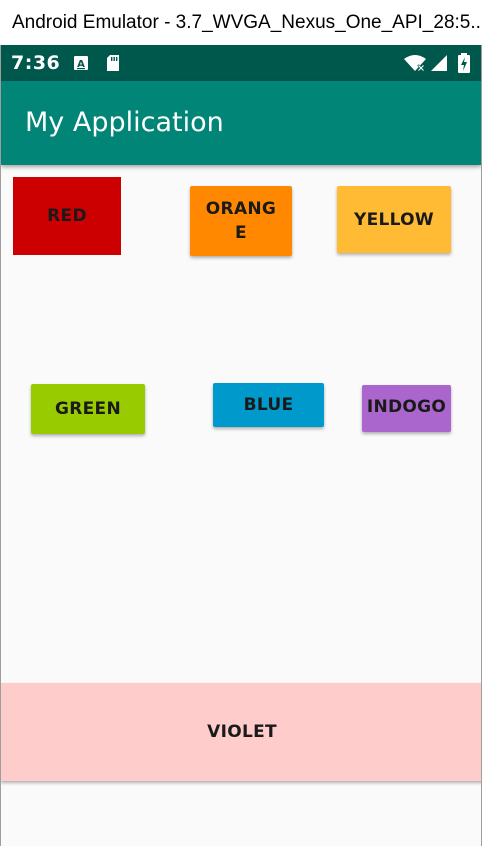 Image resolution: width=482 pixels, height=846 pixels. I want to click on battery-icon, so click(464, 63).